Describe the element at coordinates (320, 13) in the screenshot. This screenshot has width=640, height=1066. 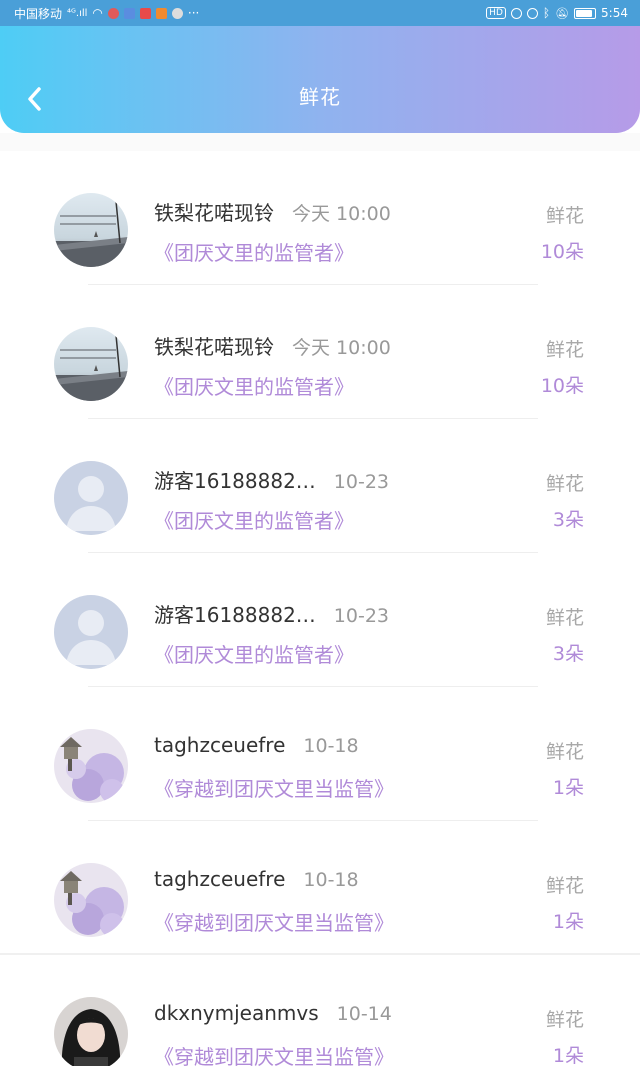
I see `status-bar: 中国移动 ⁴ᴳ.ıll ◠ ··· HD ᛒ 🔕︎ 5:54` at that location.